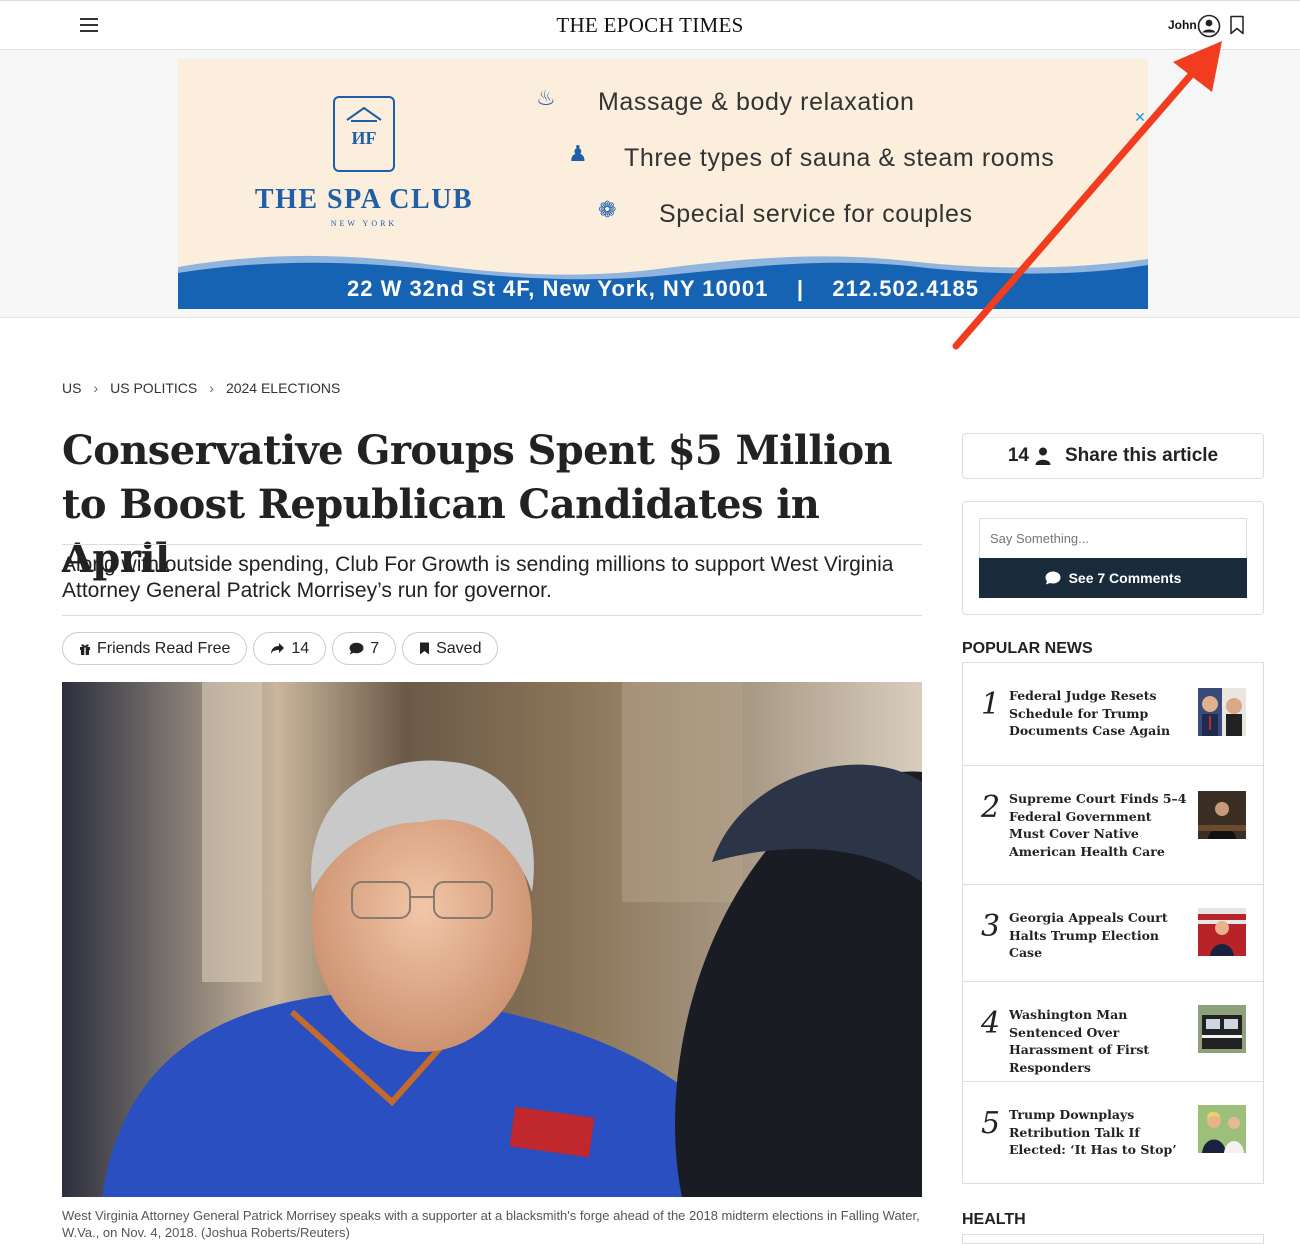 The image size is (1300, 1244). Describe the element at coordinates (991, 926) in the screenshot. I see `popular-item-number: 3` at that location.